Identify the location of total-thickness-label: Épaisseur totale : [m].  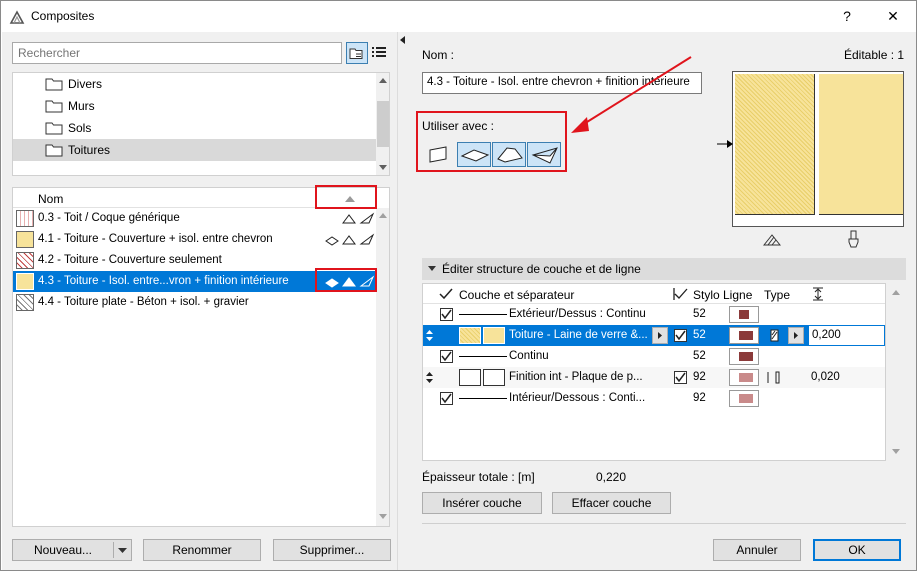
(478, 477).